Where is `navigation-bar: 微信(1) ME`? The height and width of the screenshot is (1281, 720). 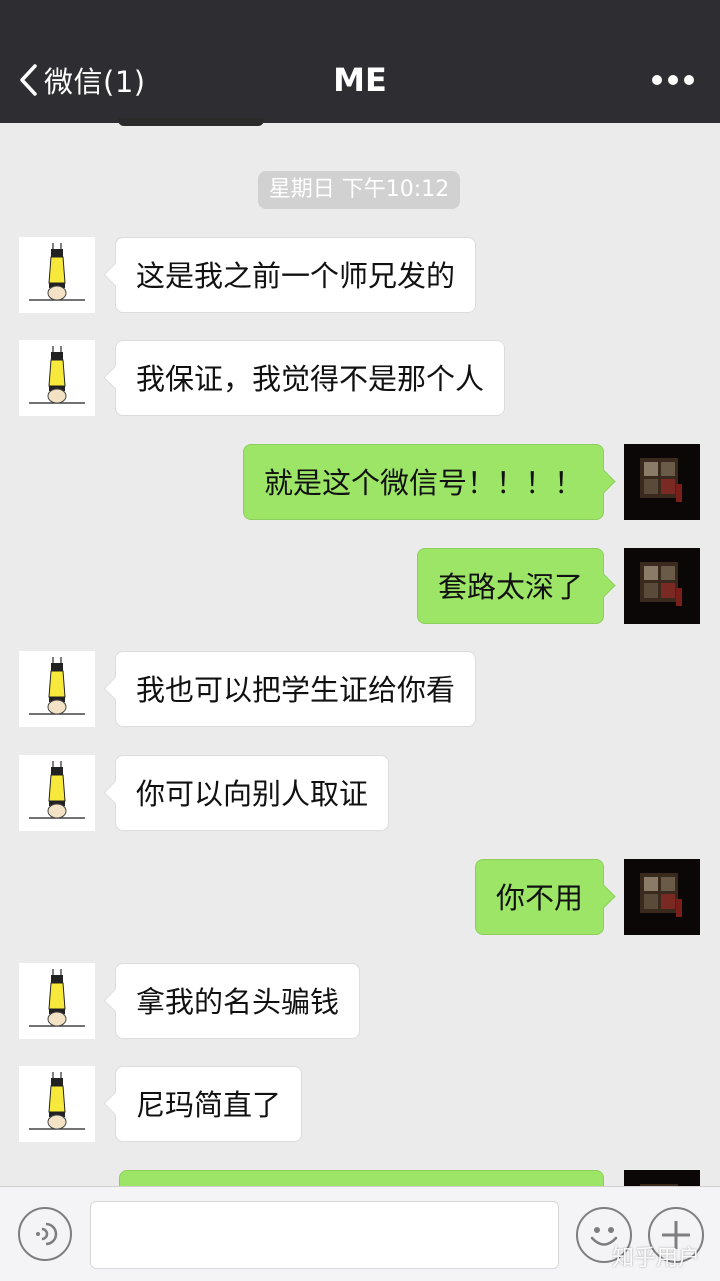
navigation-bar: 微信(1) ME is located at coordinates (360, 61).